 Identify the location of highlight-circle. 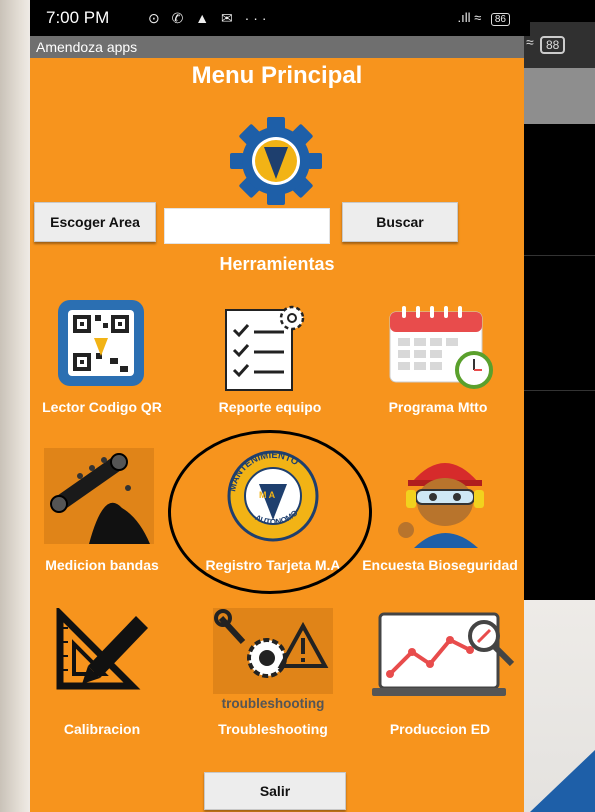
(270, 512).